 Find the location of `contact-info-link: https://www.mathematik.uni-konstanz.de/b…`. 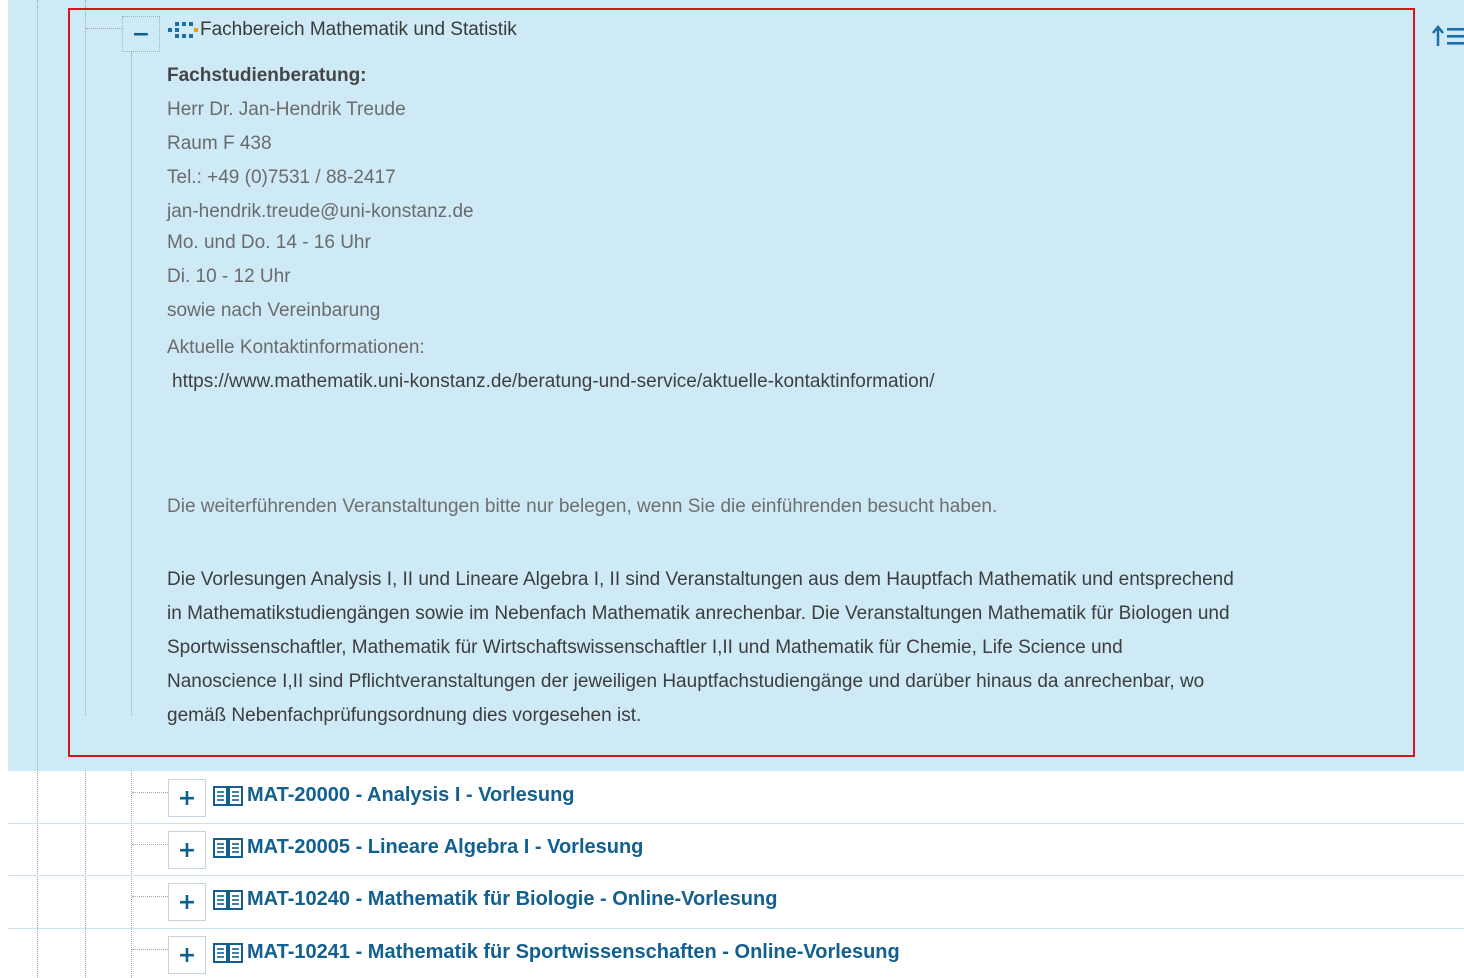

contact-info-link: https://www.mathematik.uni-konstanz.de/b… is located at coordinates (553, 382).